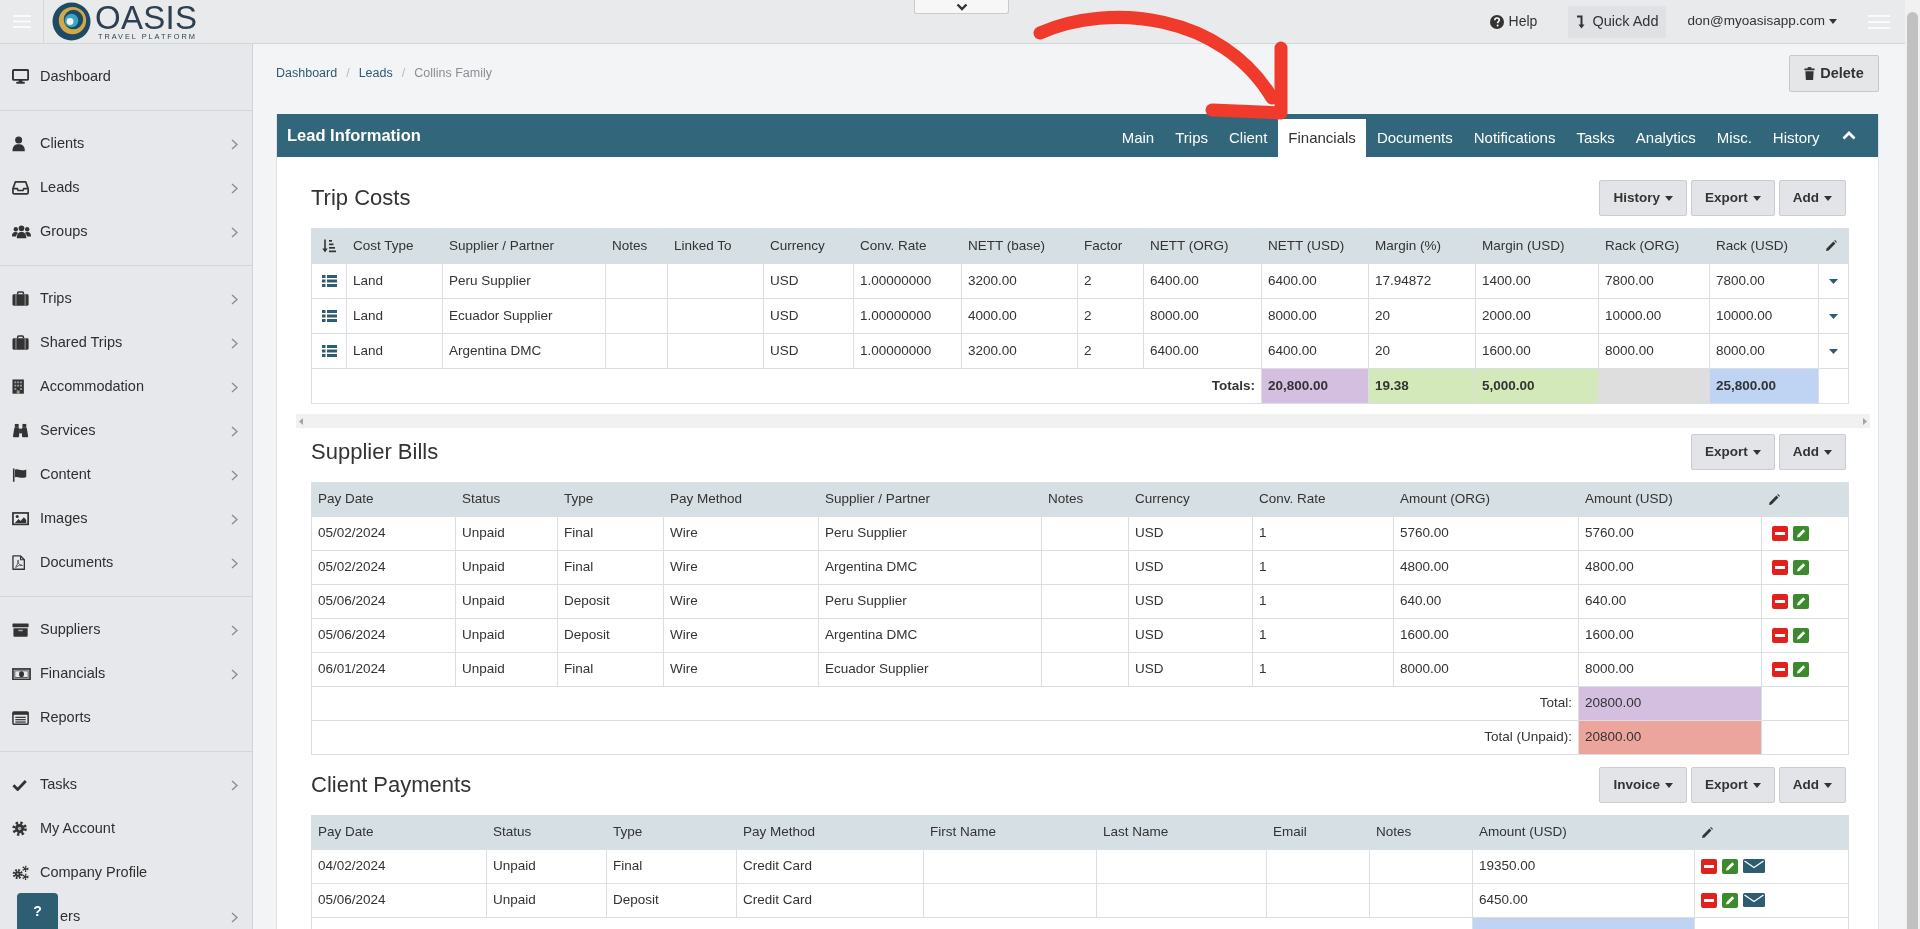 The width and height of the screenshot is (1920, 929). I want to click on tab: History, so click(1796, 138).